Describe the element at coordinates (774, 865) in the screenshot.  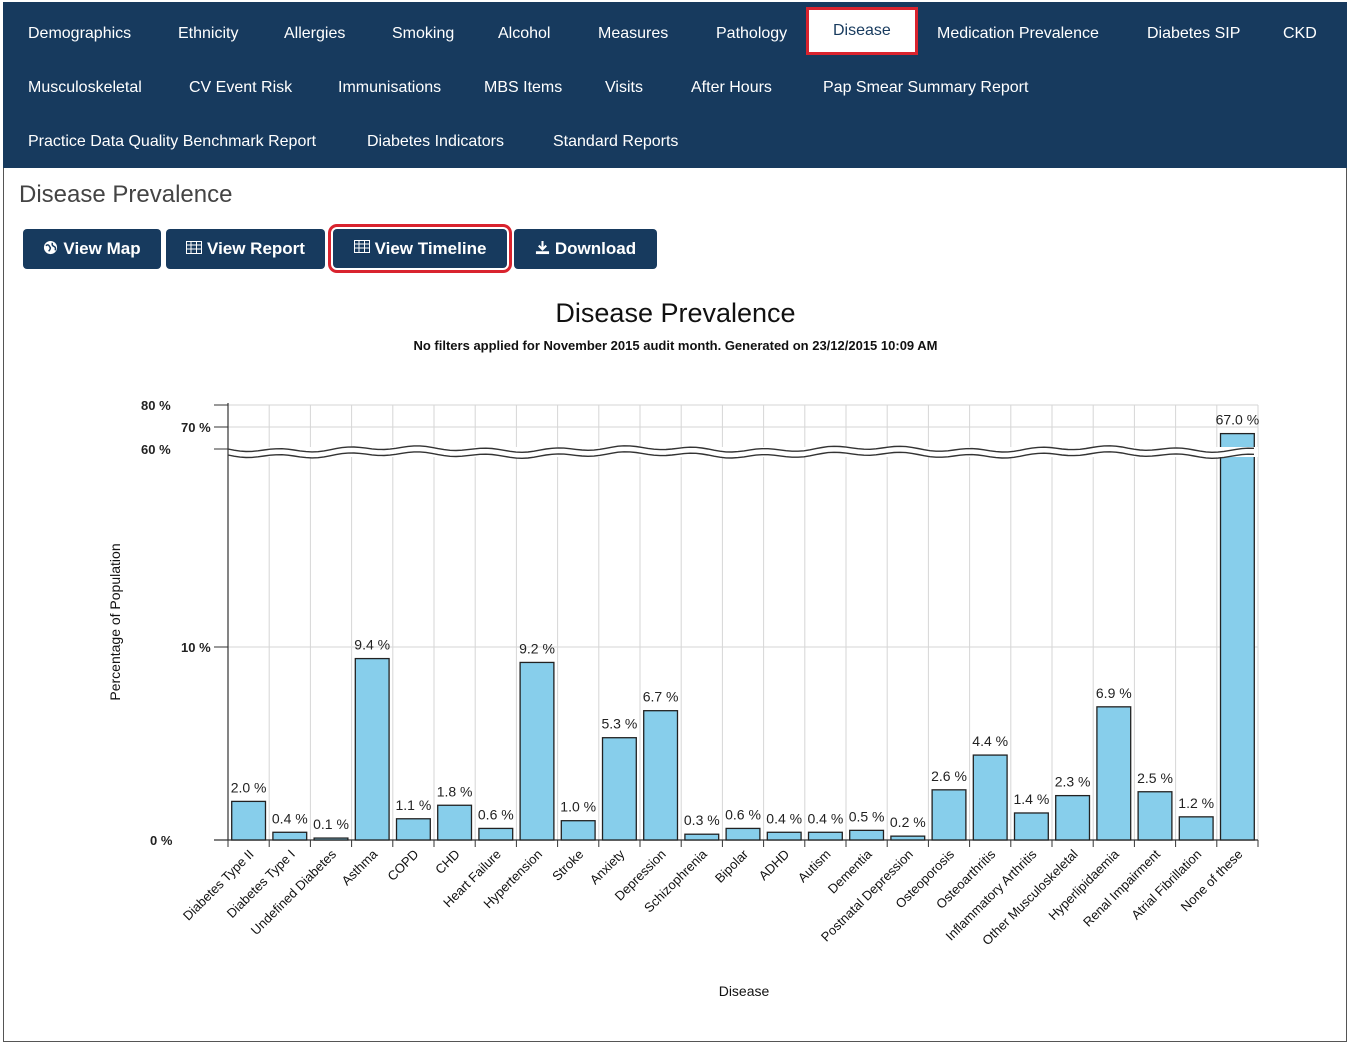
I see `category-label: ADHD` at that location.